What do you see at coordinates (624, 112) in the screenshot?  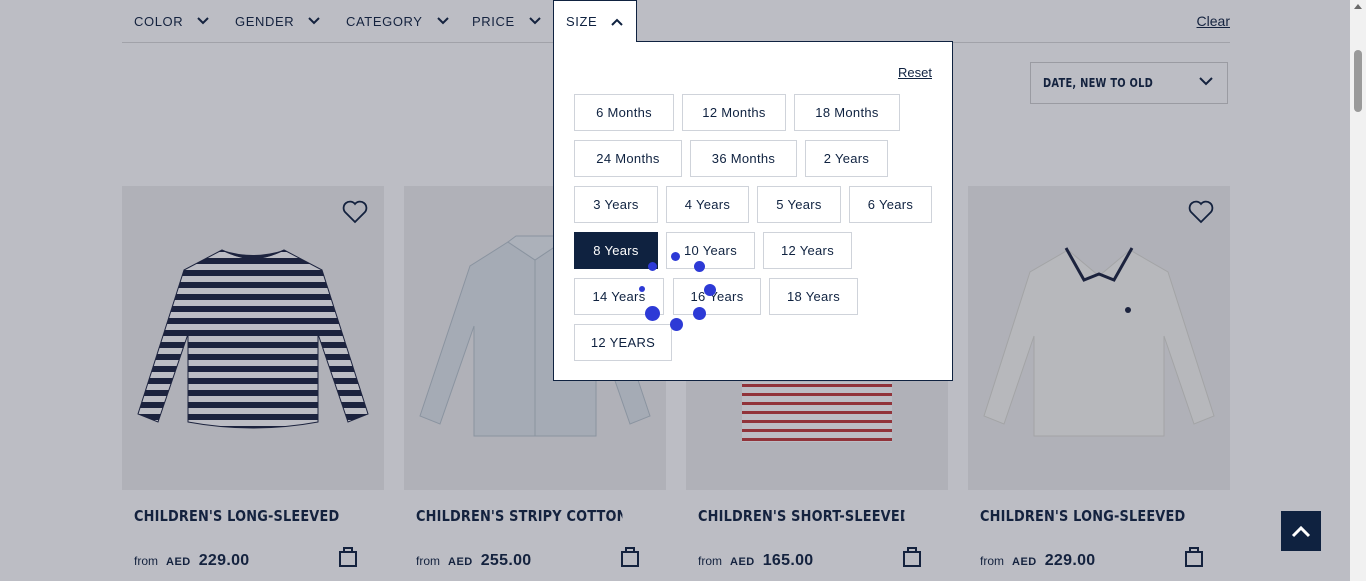 I see `size-option: 6 Months` at bounding box center [624, 112].